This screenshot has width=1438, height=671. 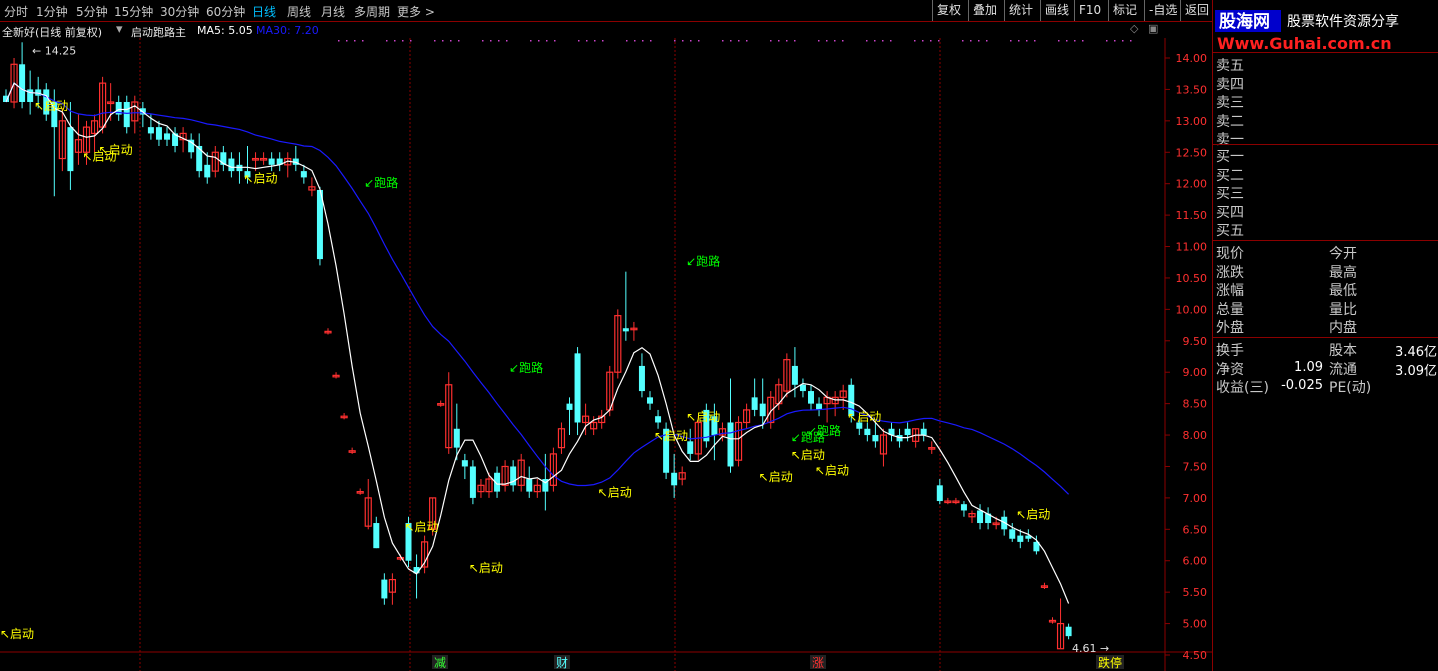 What do you see at coordinates (119, 29) in the screenshot?
I see `indicator-dropdown-icon: ▾` at bounding box center [119, 29].